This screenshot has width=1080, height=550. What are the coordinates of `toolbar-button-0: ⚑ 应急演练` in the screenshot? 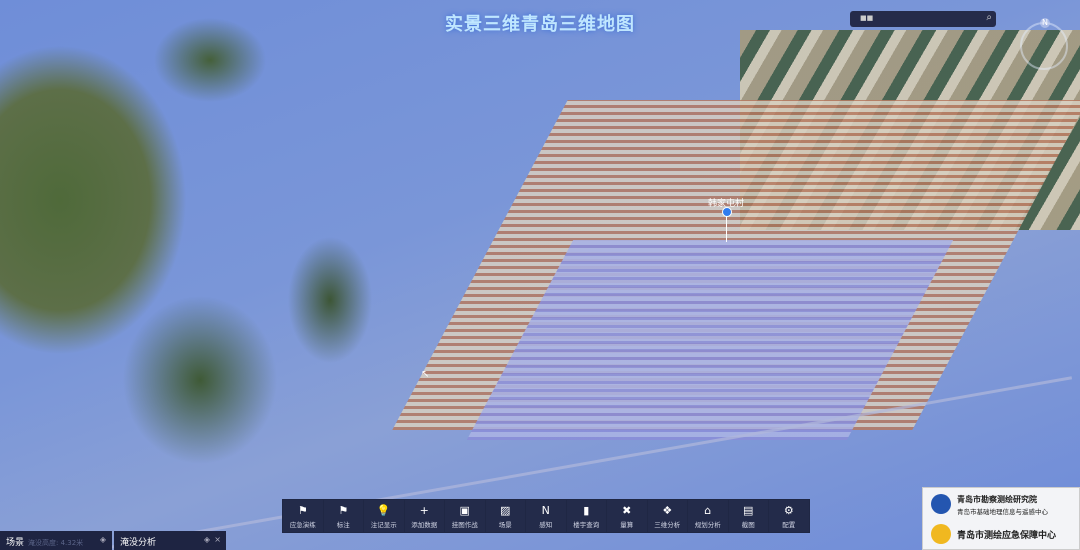 It's located at (303, 516).